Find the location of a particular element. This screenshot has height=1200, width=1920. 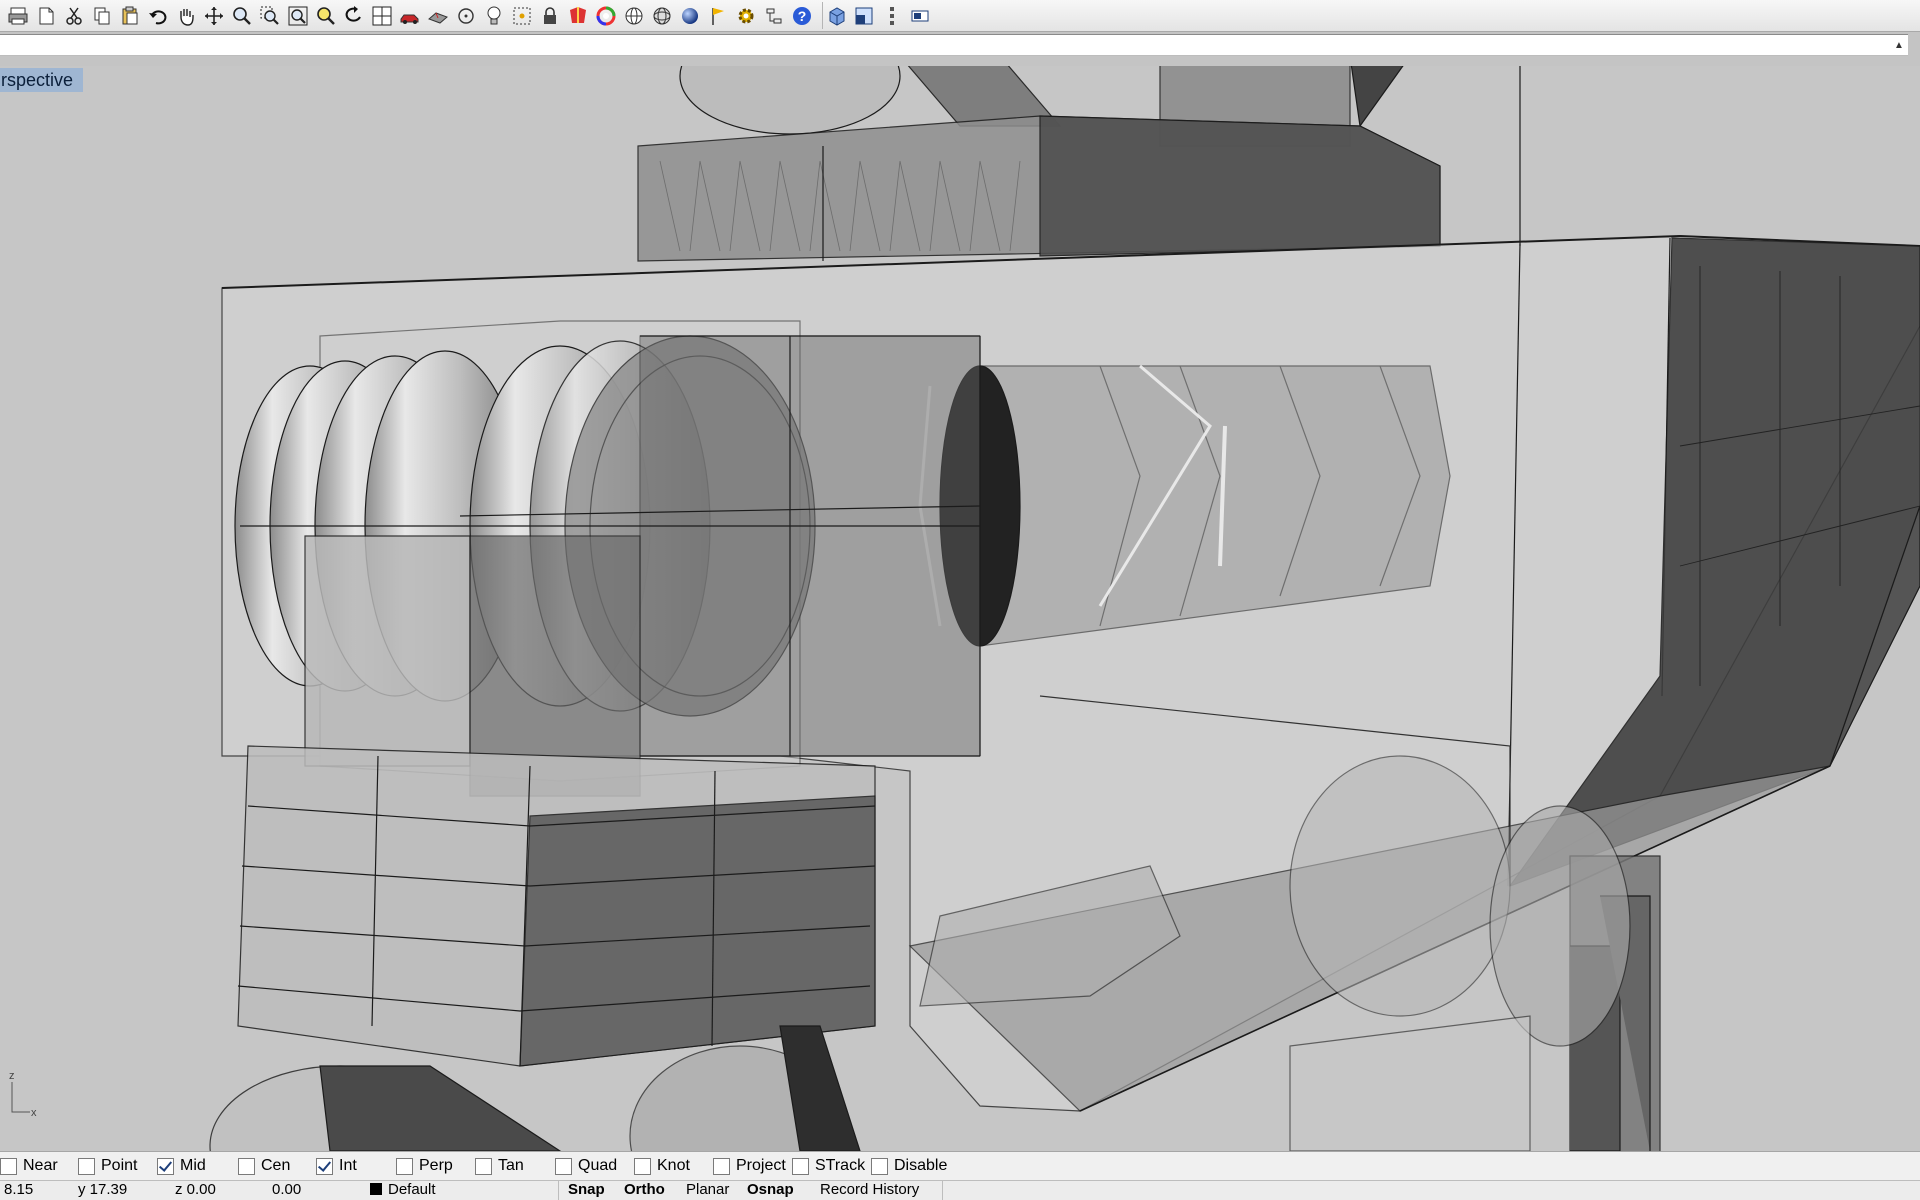

rotate-view-icon is located at coordinates (214, 15).